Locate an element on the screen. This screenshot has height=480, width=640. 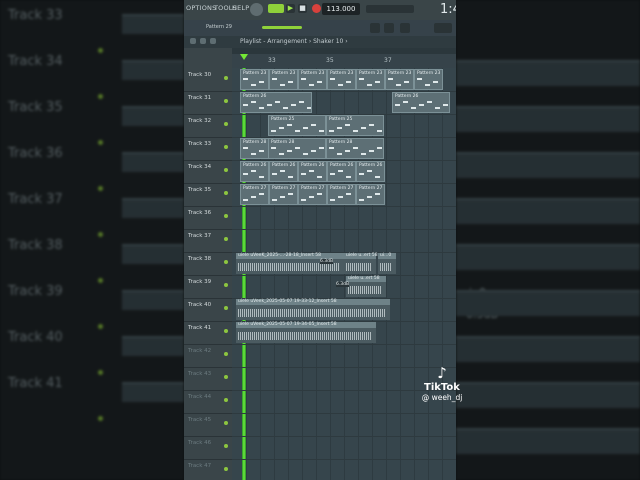
track-header: Track 36 is located at coordinates (208, 218).